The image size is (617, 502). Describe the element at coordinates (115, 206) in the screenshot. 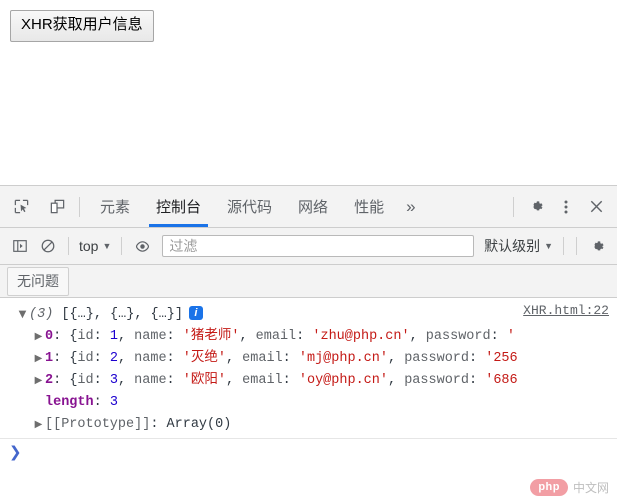

I see `tab-elements: 元素` at that location.